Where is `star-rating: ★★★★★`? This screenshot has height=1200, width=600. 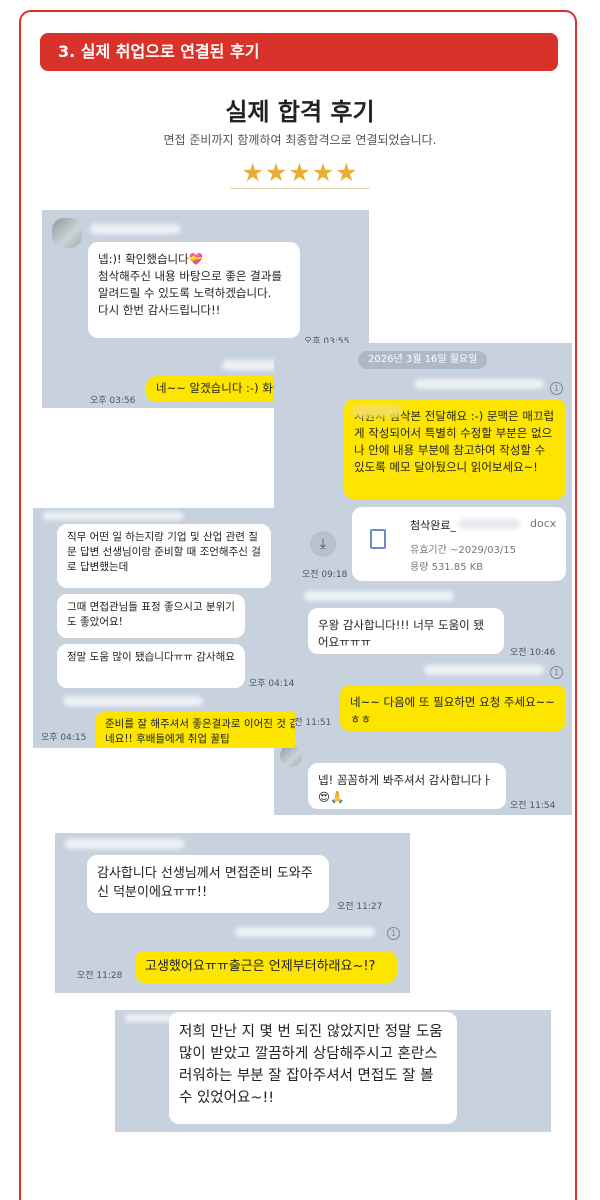 star-rating: ★★★★★ is located at coordinates (300, 172).